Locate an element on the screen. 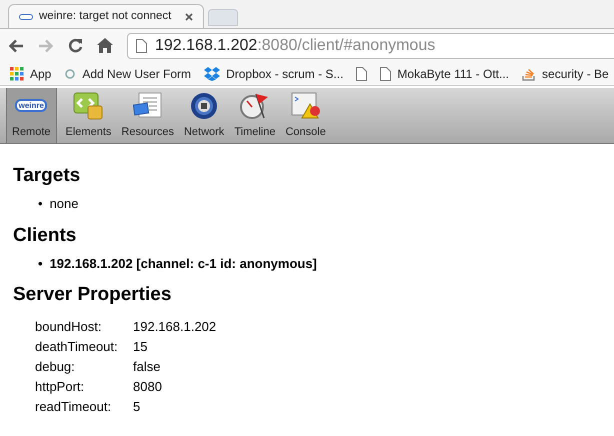 This screenshot has height=436, width=614. bookmark-link: security - Be is located at coordinates (575, 73).